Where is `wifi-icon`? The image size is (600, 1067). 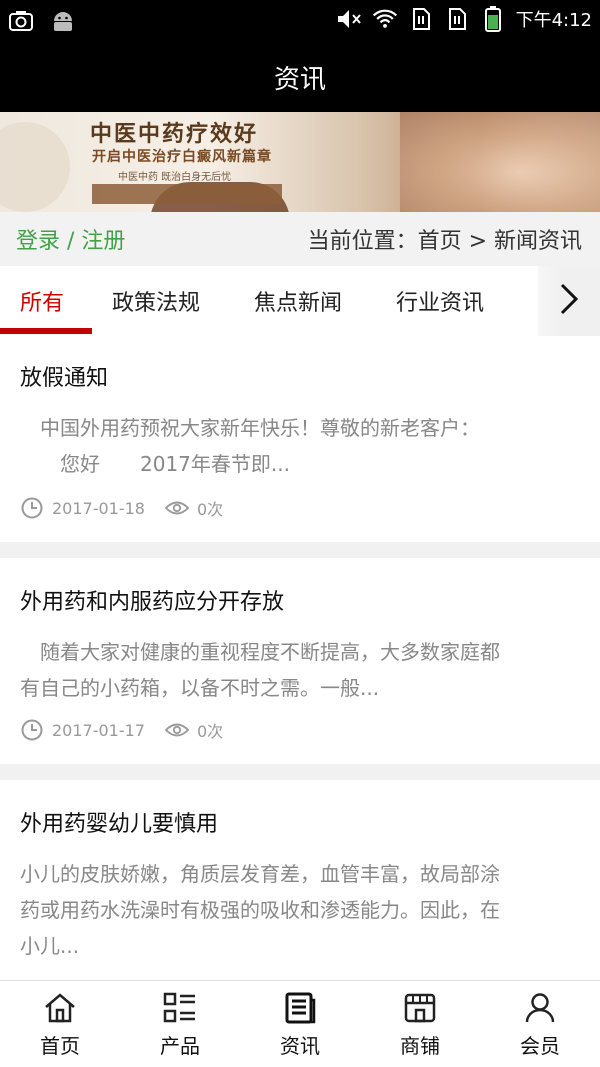
wifi-icon is located at coordinates (385, 19).